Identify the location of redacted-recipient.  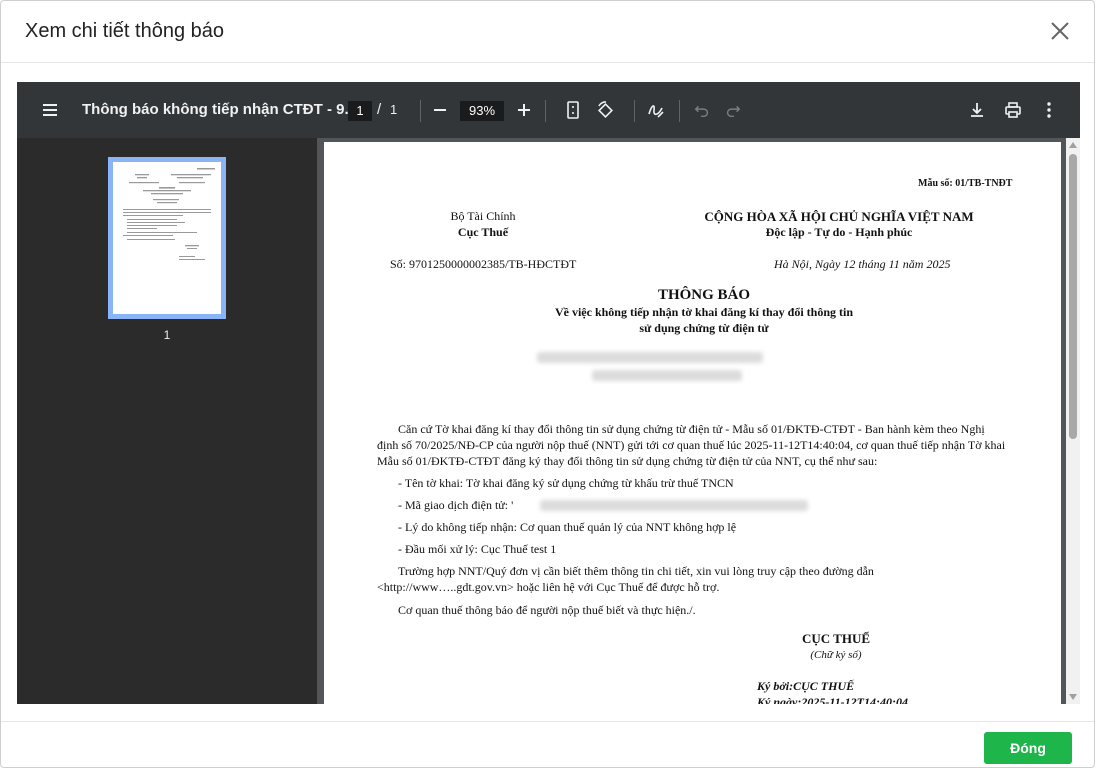
(650, 357).